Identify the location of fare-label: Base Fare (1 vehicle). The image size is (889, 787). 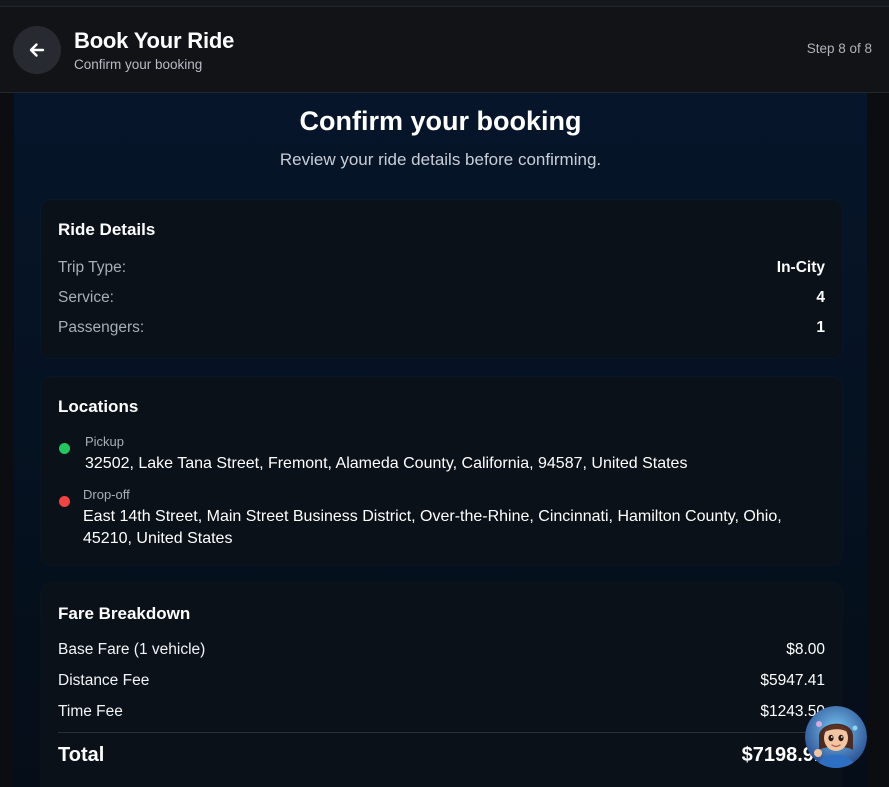
(132, 649).